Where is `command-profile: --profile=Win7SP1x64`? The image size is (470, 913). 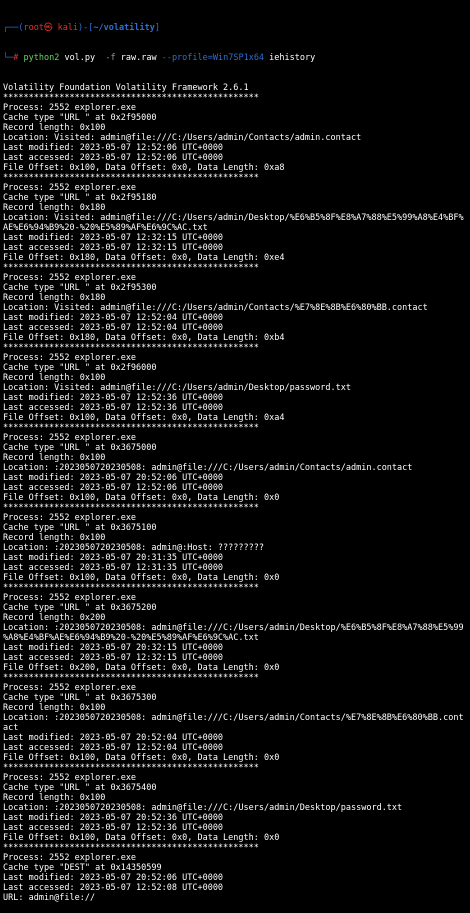 command-profile: --profile=Win7SP1x64 is located at coordinates (213, 58).